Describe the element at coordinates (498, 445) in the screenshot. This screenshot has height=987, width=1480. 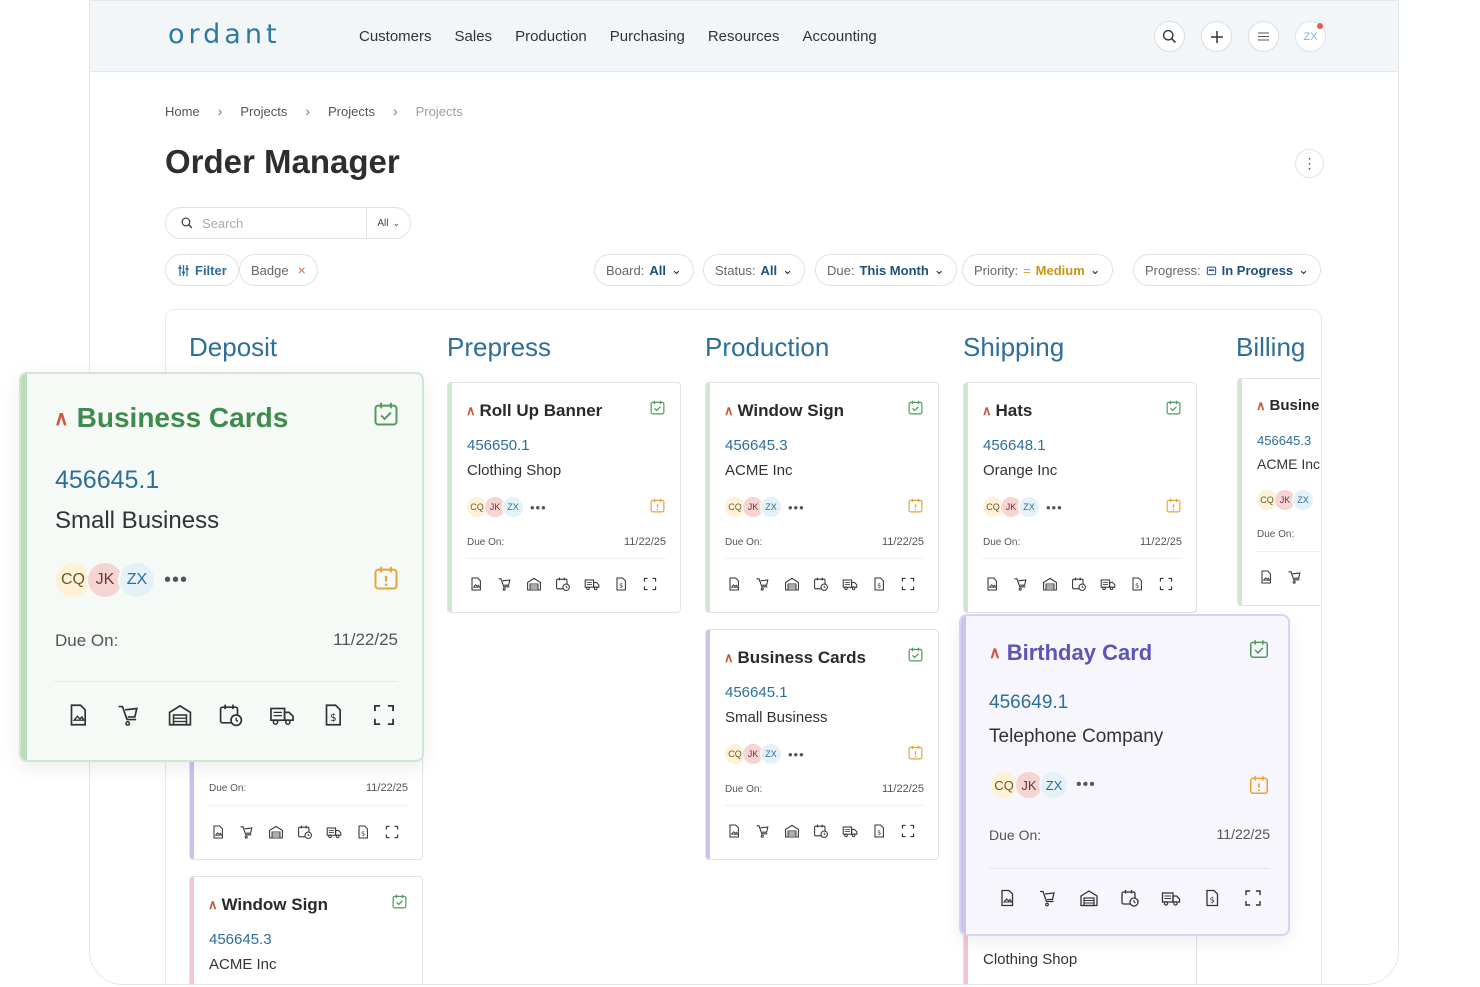
I see `order-number: 456650.1` at that location.